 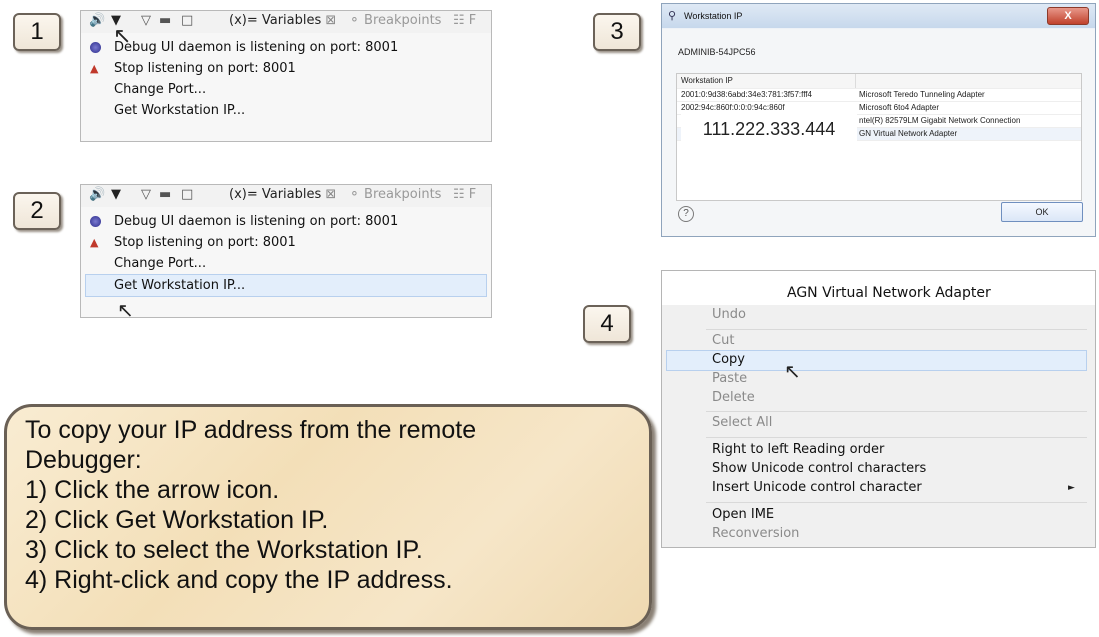 I want to click on step-badge-4: 4, so click(x=607, y=324).